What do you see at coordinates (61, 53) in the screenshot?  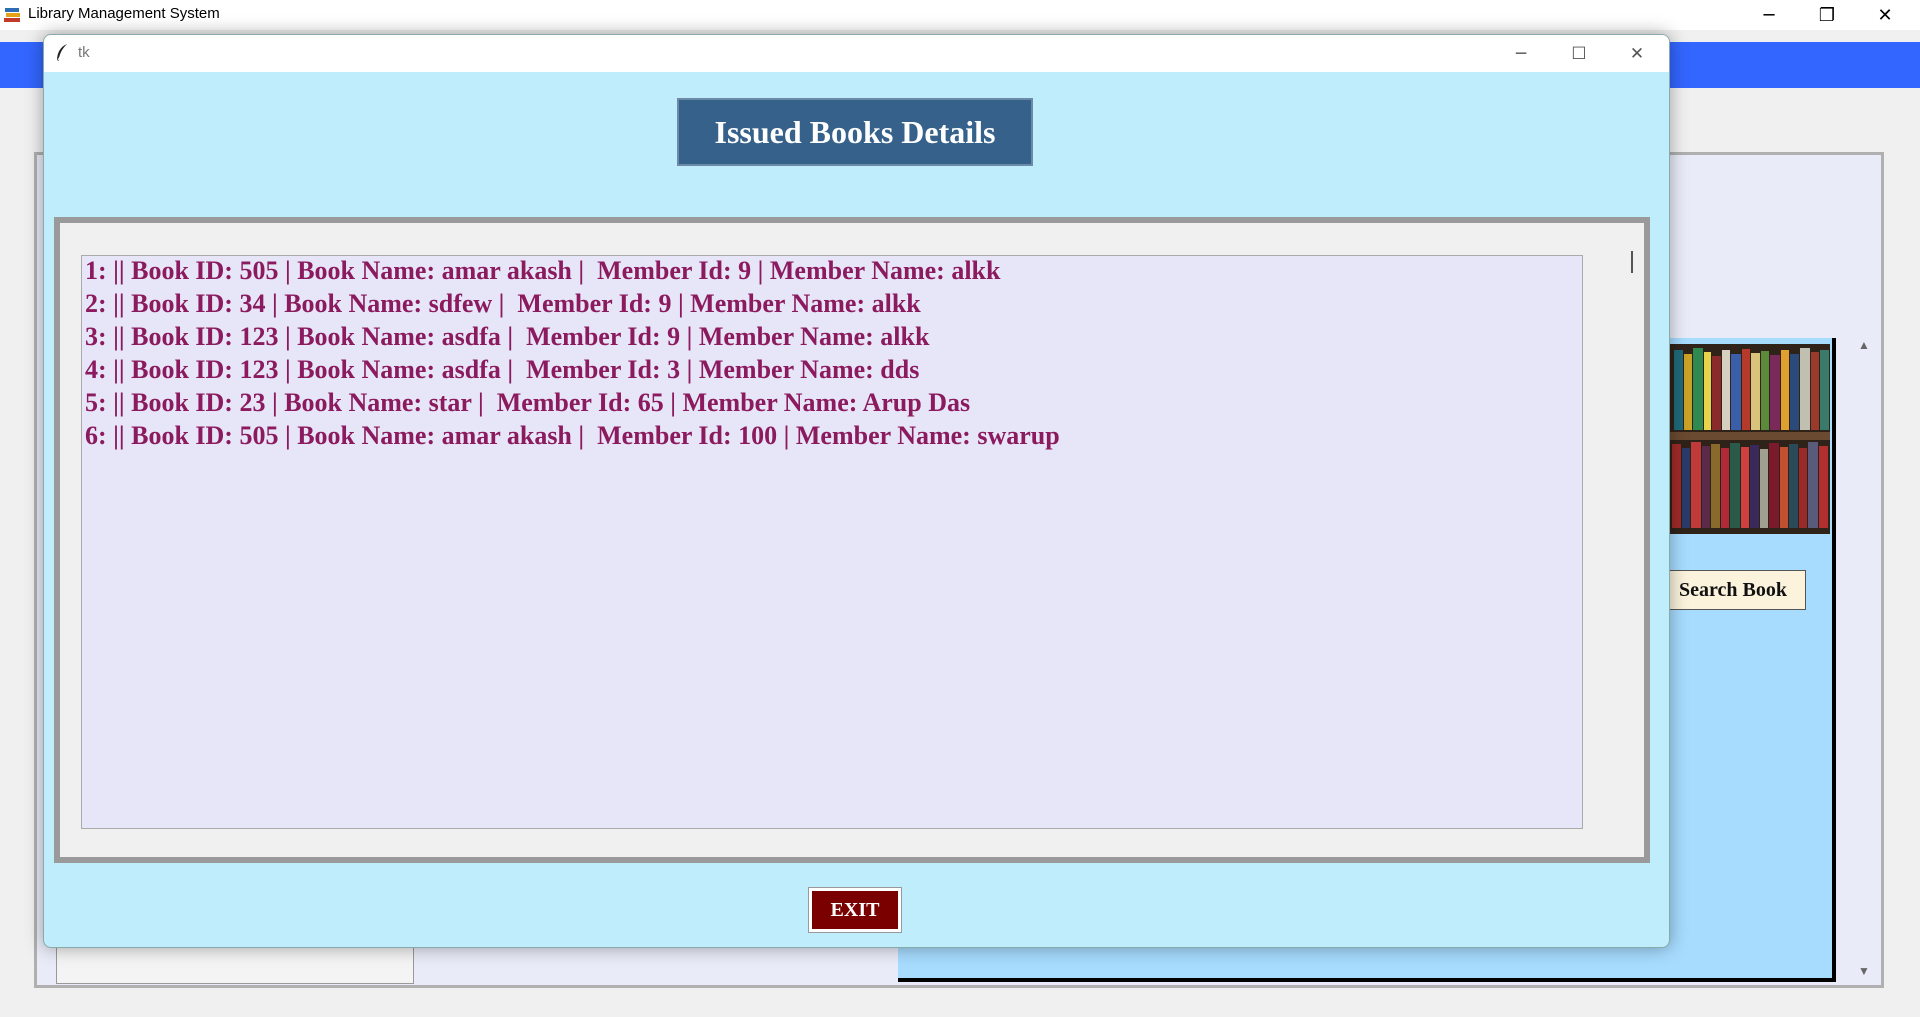 I see `feather-icon` at bounding box center [61, 53].